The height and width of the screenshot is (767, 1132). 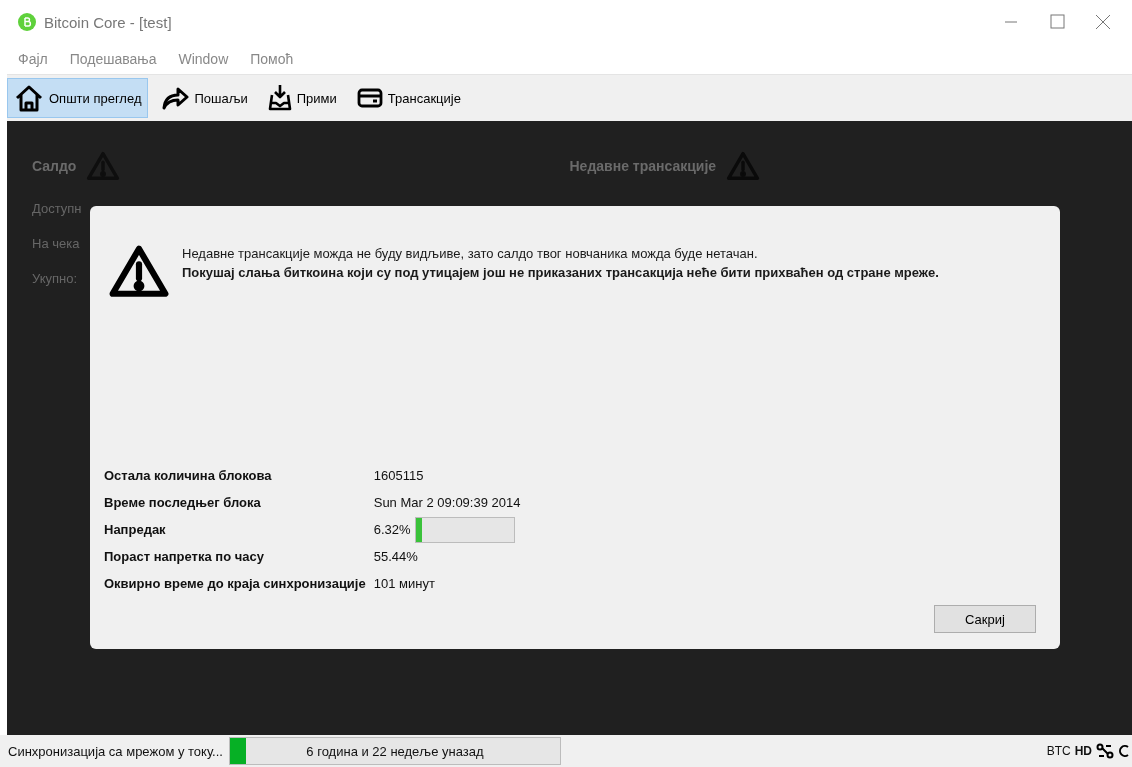 I want to click on sync-message: Недавне трансакције можда не буду видљиве, зато салдо твог новчаника можда буде нетачан., so click(x=470, y=254).